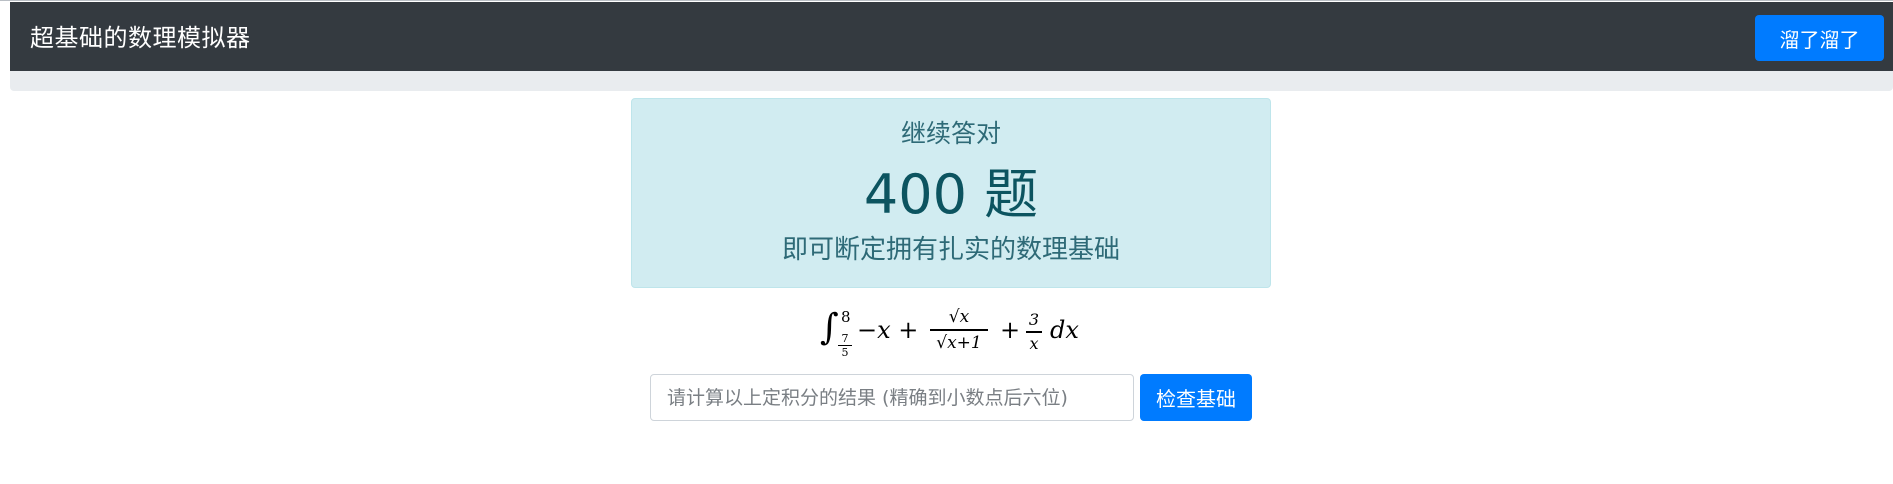  What do you see at coordinates (951, 36) in the screenshot?
I see `navbar: 超基础的数理模拟器 溜了溜了` at bounding box center [951, 36].